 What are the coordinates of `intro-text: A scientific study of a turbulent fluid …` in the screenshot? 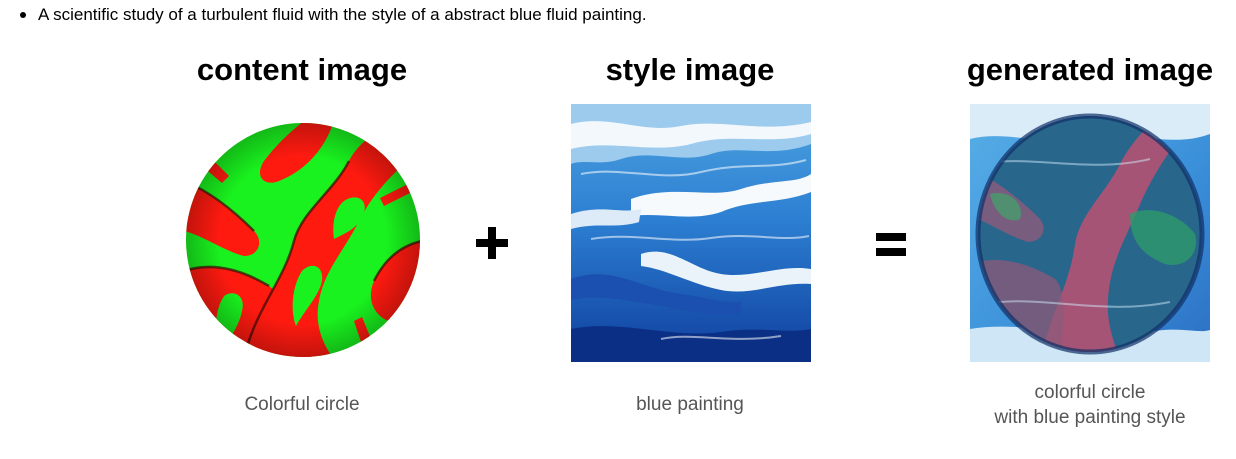 It's located at (342, 14).